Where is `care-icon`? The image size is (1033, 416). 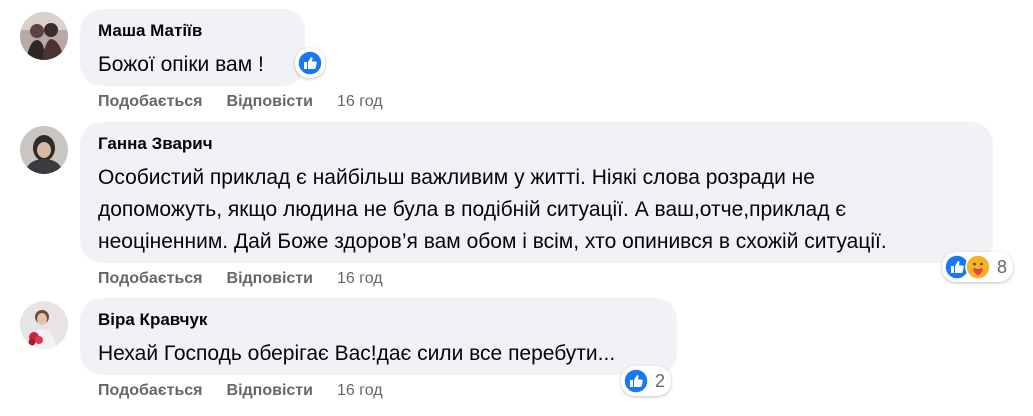 care-icon is located at coordinates (978, 267).